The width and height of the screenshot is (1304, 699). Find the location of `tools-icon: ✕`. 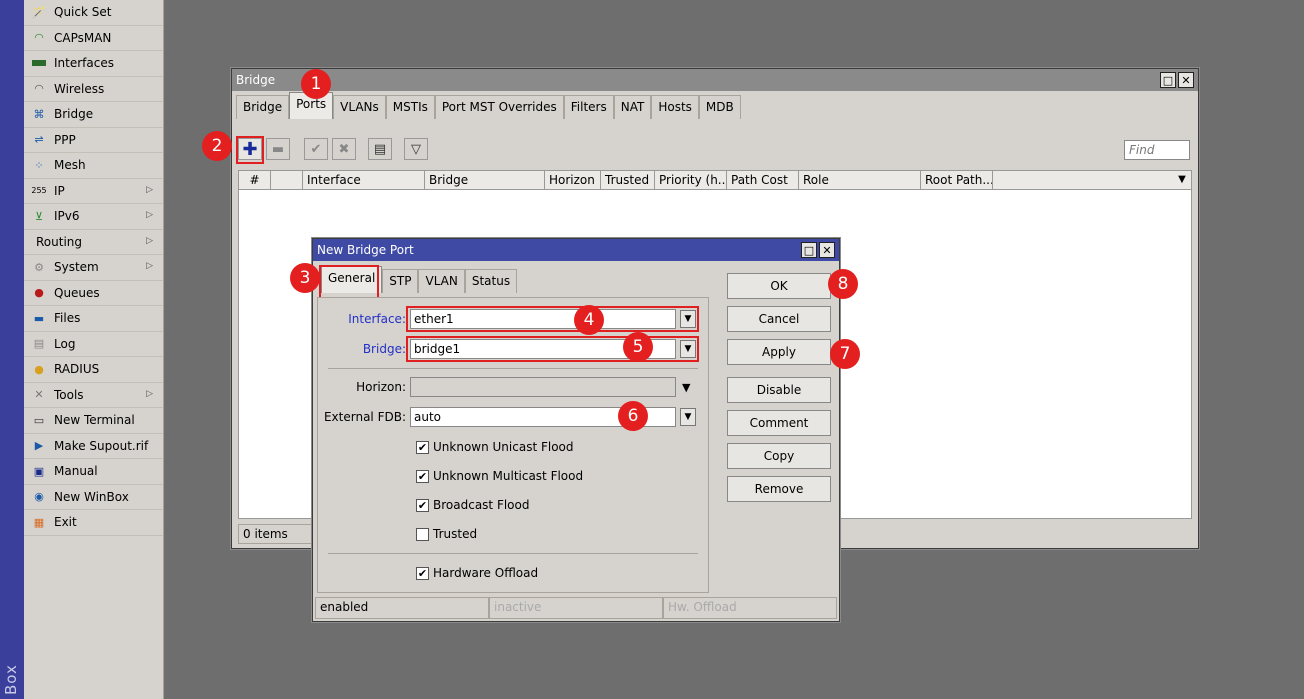

tools-icon: ✕ is located at coordinates (39, 395).